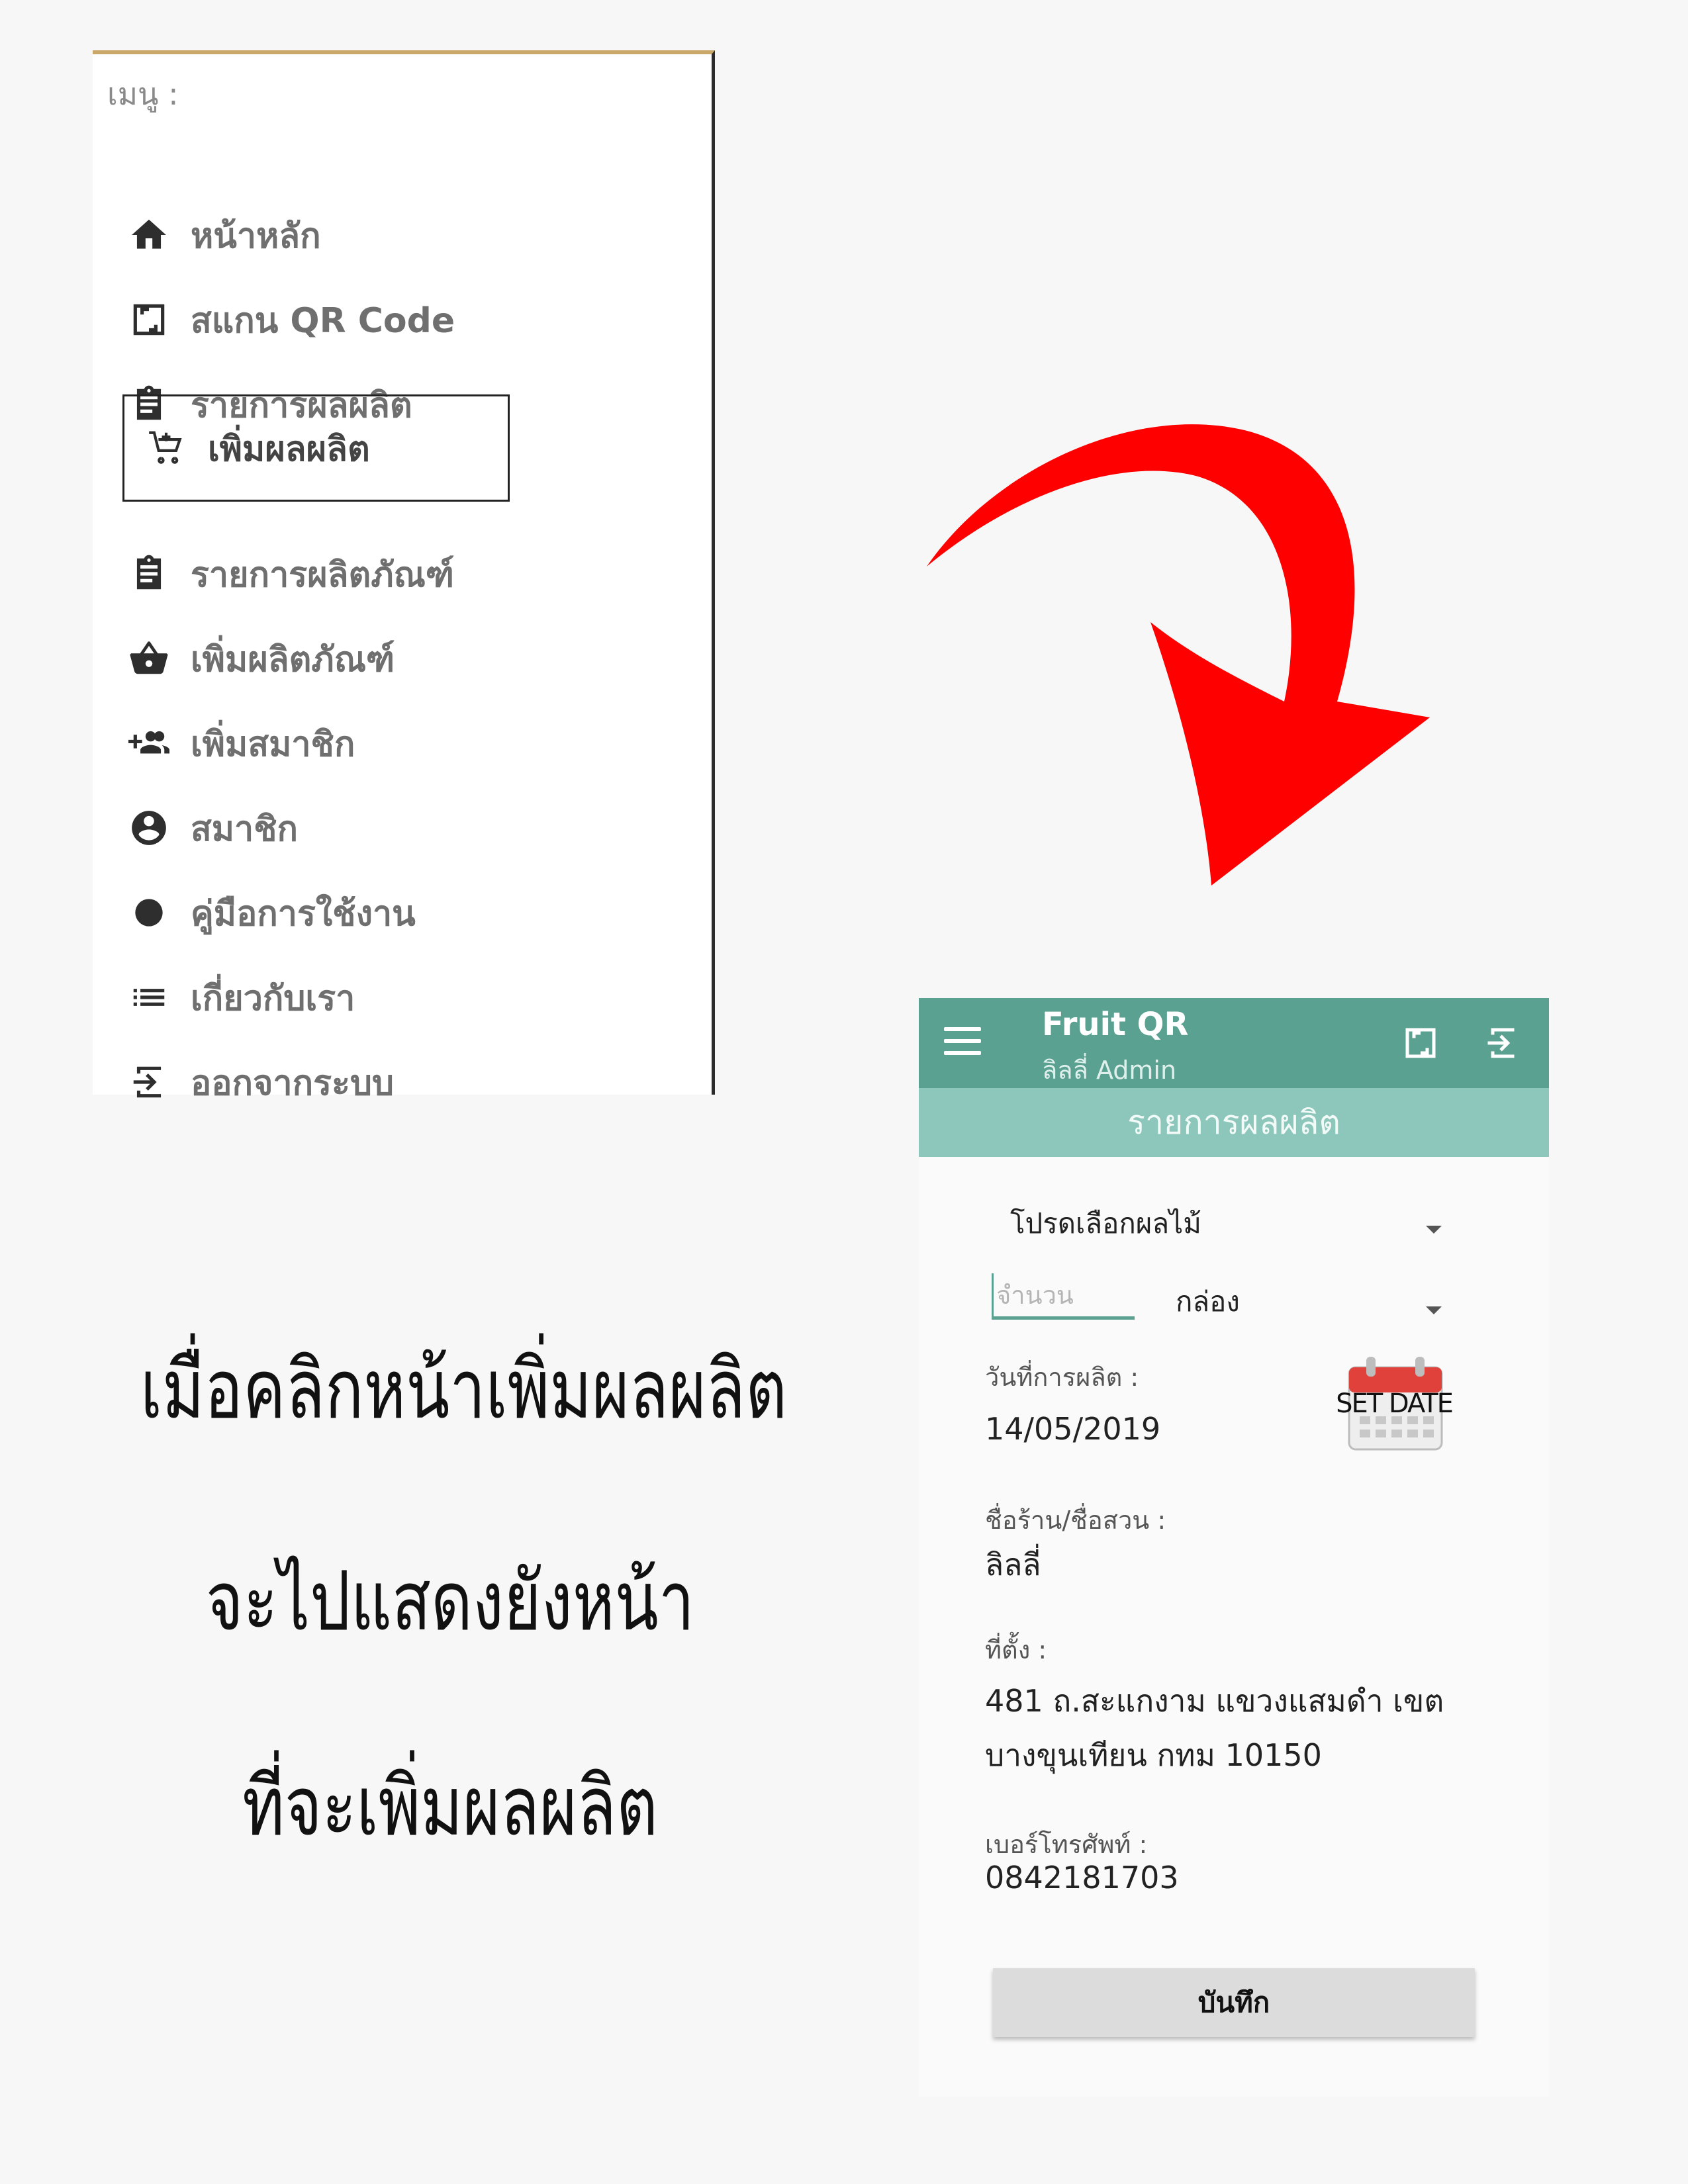 Image resolution: width=1688 pixels, height=2184 pixels. Describe the element at coordinates (166, 448) in the screenshot. I see `add-cart-icon` at that location.